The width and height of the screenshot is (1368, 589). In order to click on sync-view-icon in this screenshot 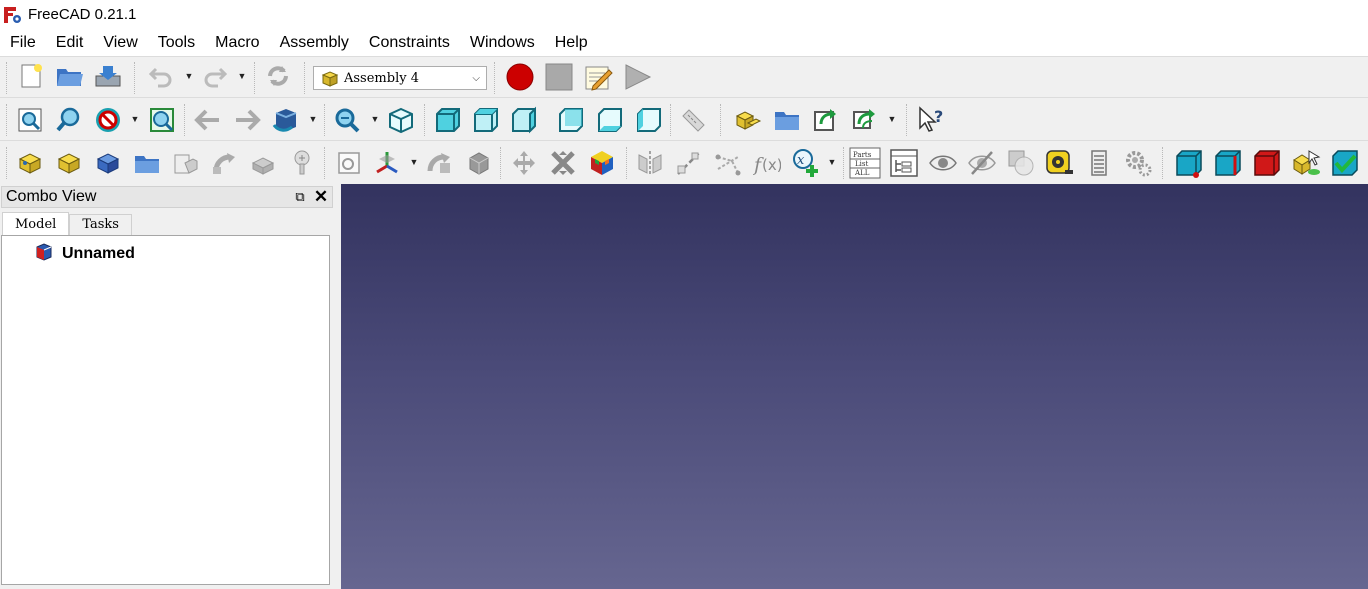, I will do `click(286, 120)`.